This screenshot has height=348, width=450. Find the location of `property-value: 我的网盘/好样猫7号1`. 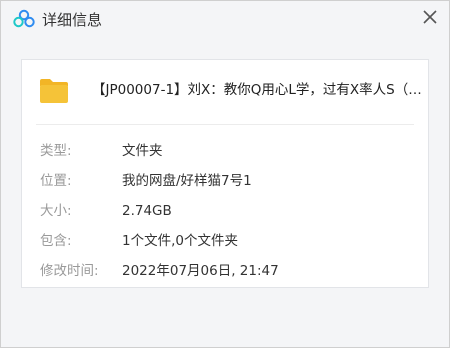

property-value: 我的网盘/好样猫7号1 is located at coordinates (187, 181).